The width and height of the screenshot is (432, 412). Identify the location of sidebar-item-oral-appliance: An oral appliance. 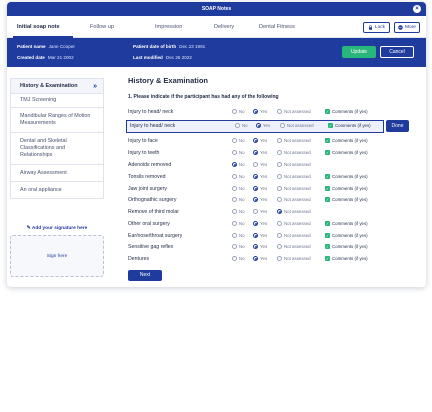
(57, 190).